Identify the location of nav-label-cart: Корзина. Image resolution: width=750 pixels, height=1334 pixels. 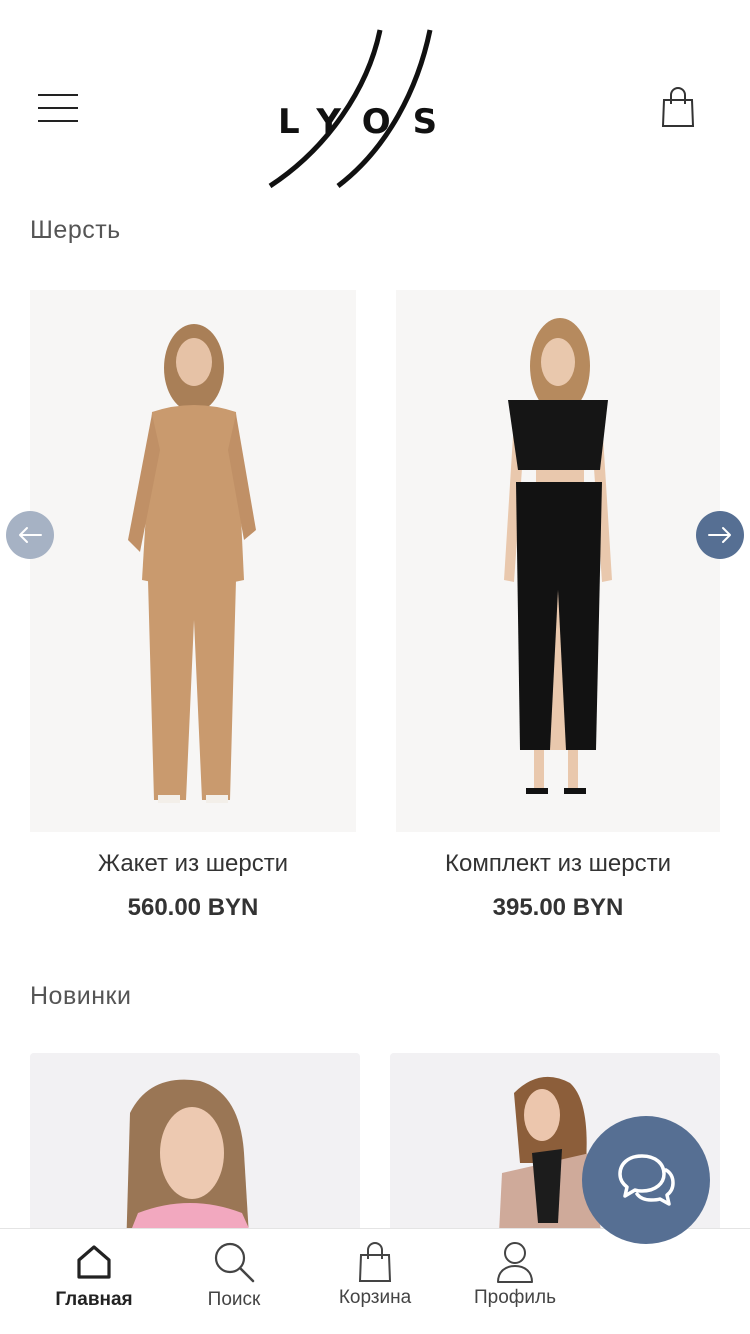
(375, 1297).